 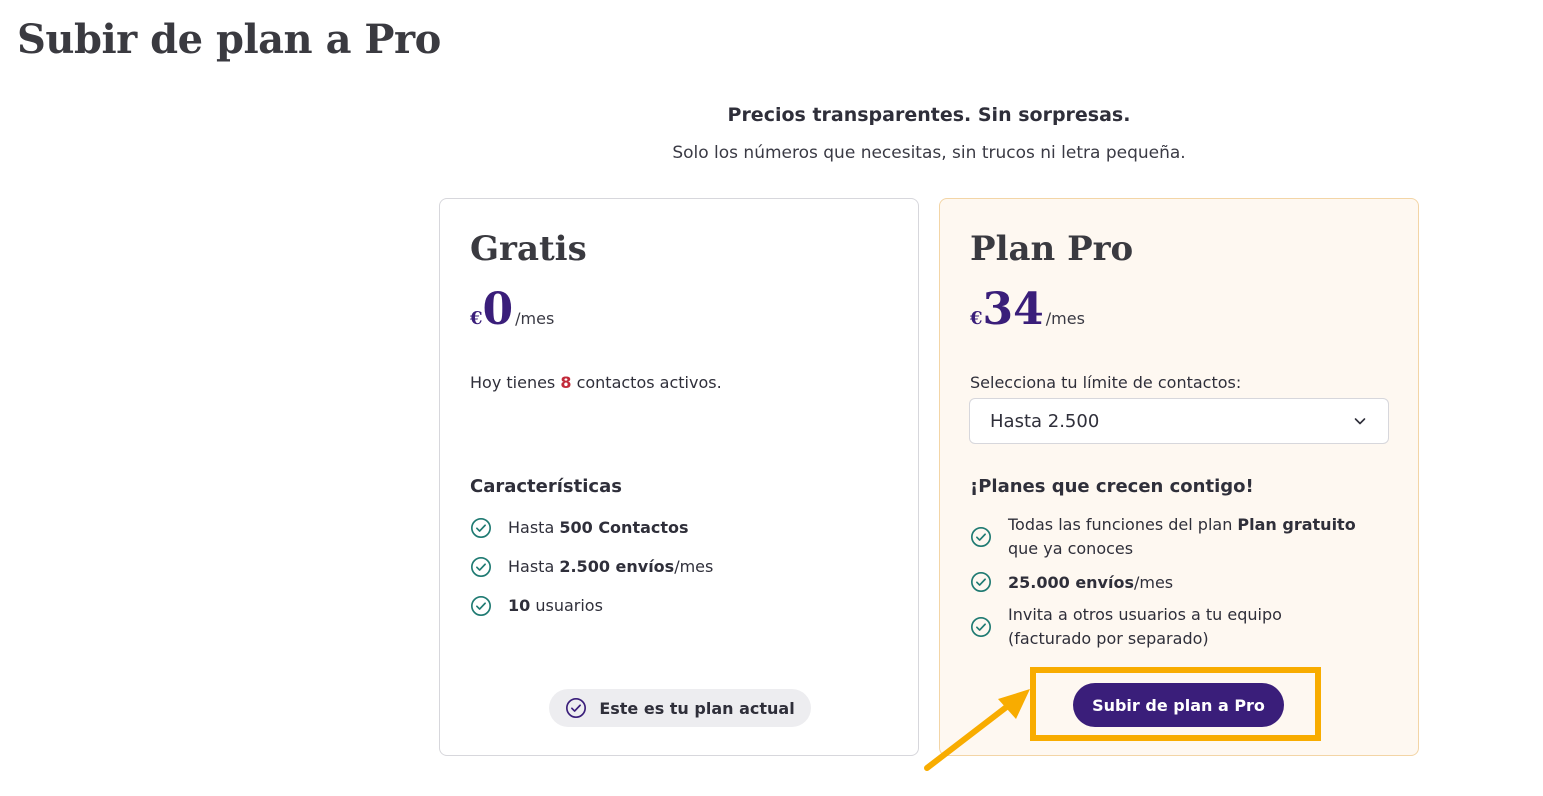 What do you see at coordinates (555, 605) in the screenshot?
I see `feature-text: 10 usuarios` at bounding box center [555, 605].